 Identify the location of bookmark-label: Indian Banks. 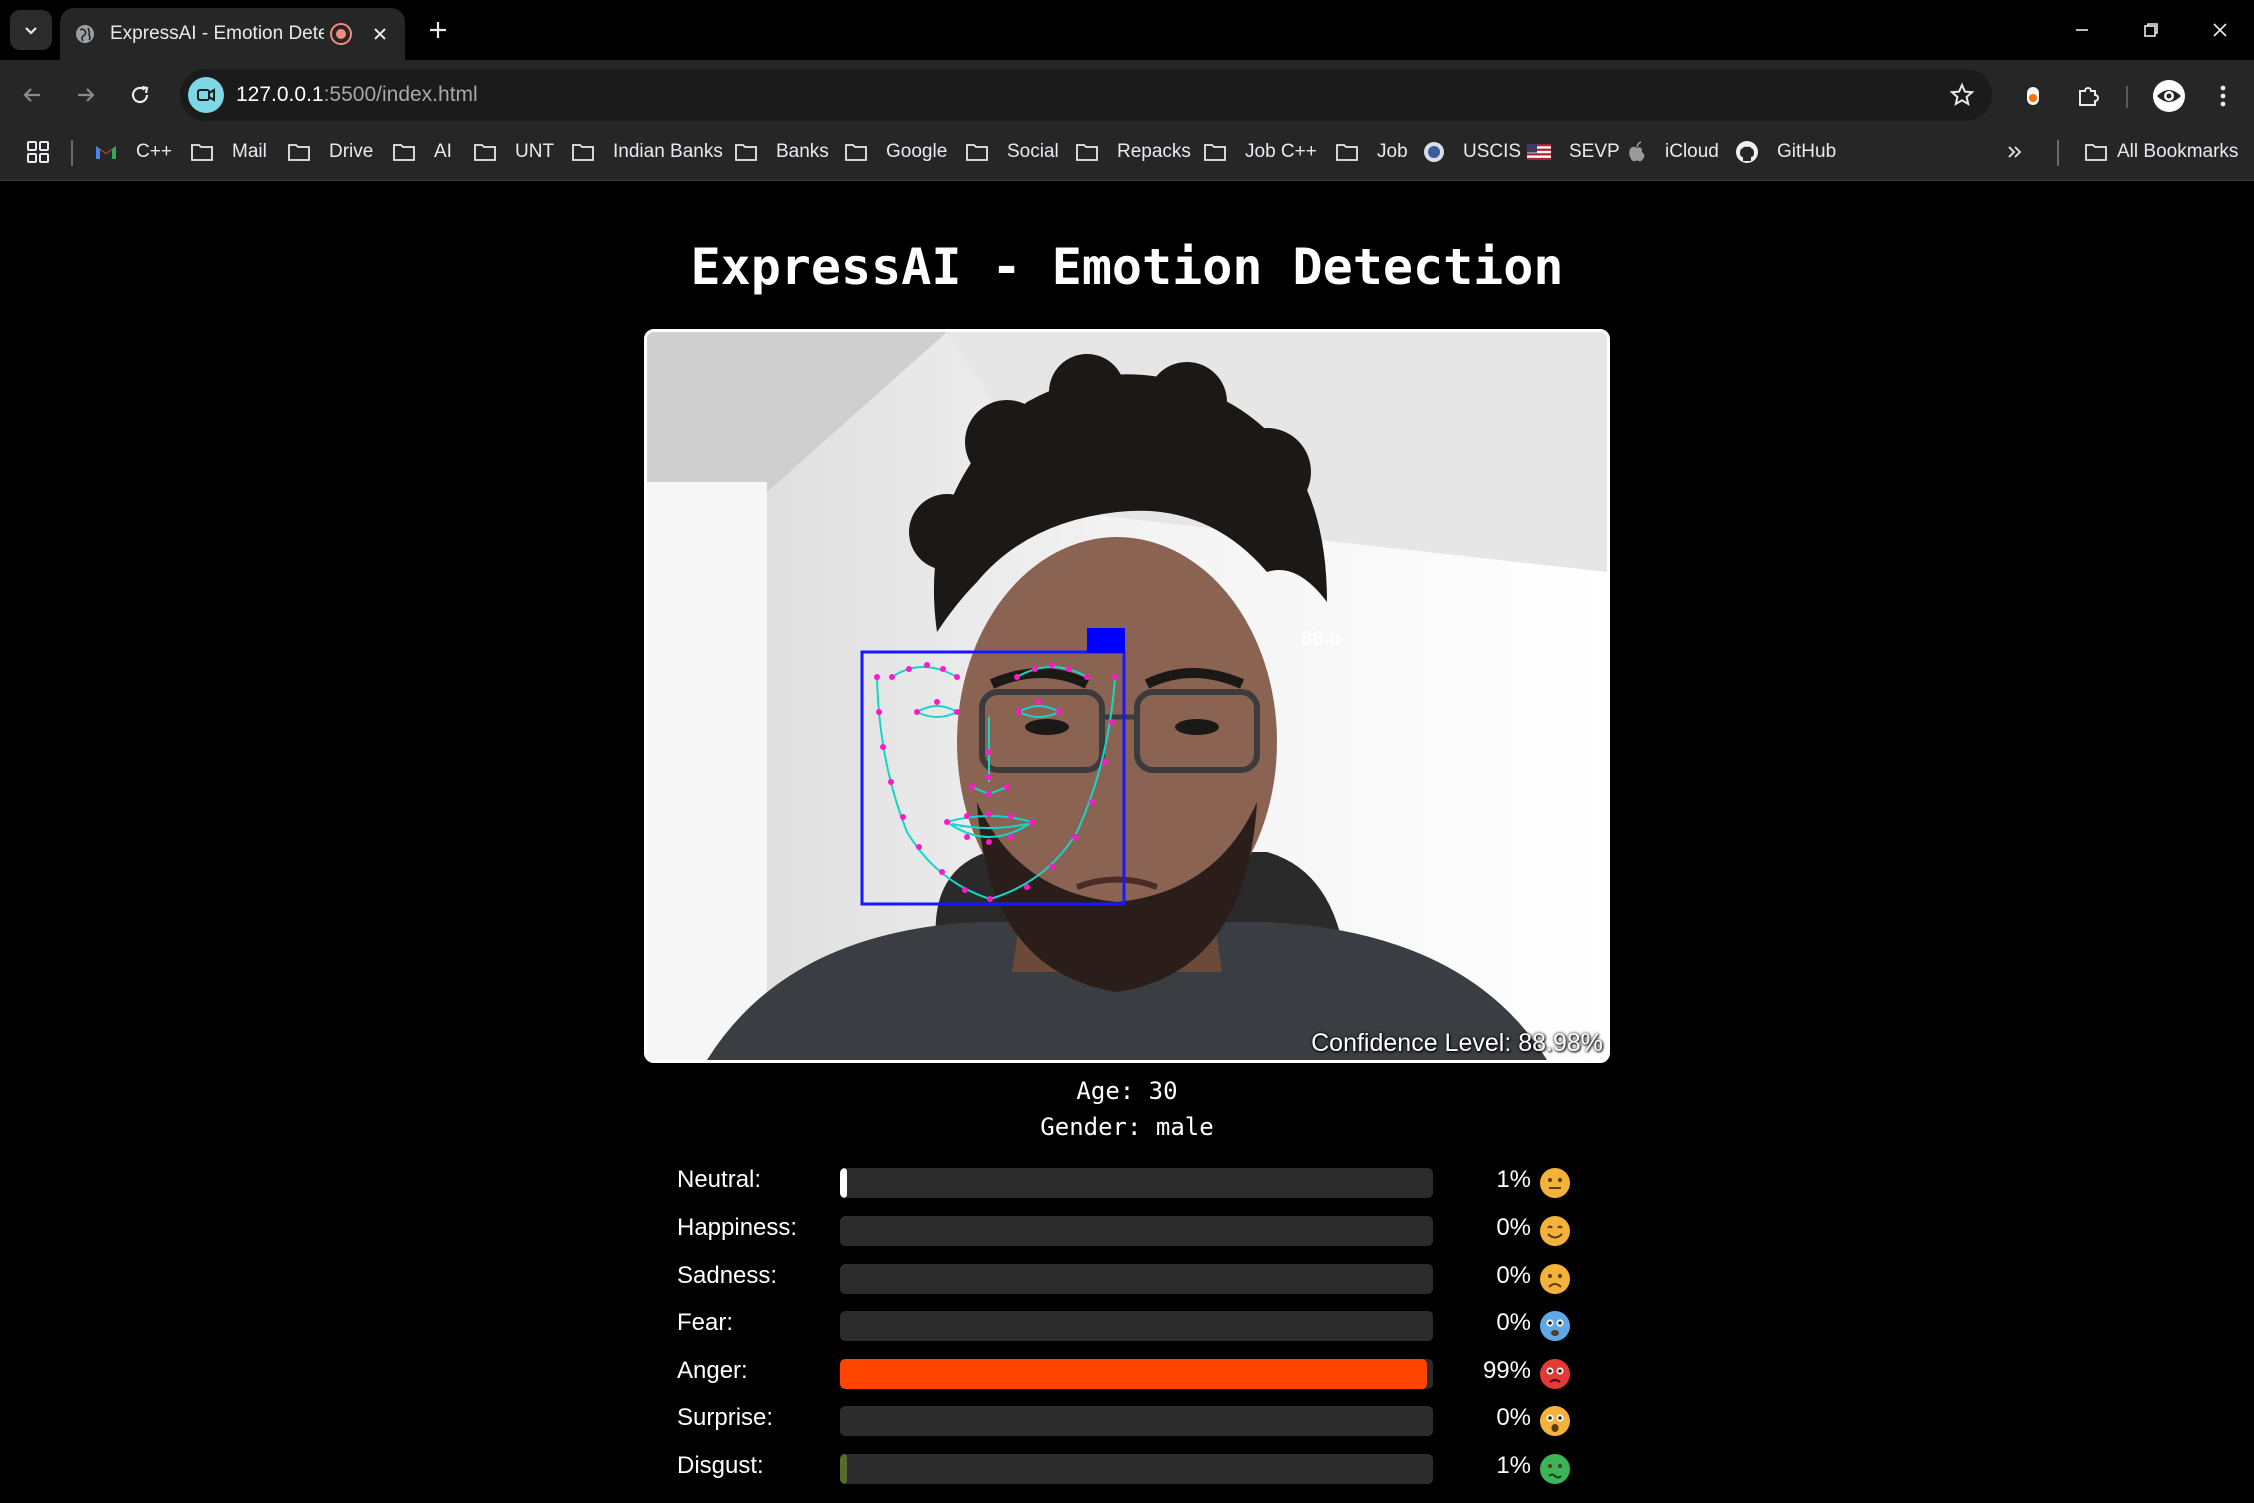
(668, 151).